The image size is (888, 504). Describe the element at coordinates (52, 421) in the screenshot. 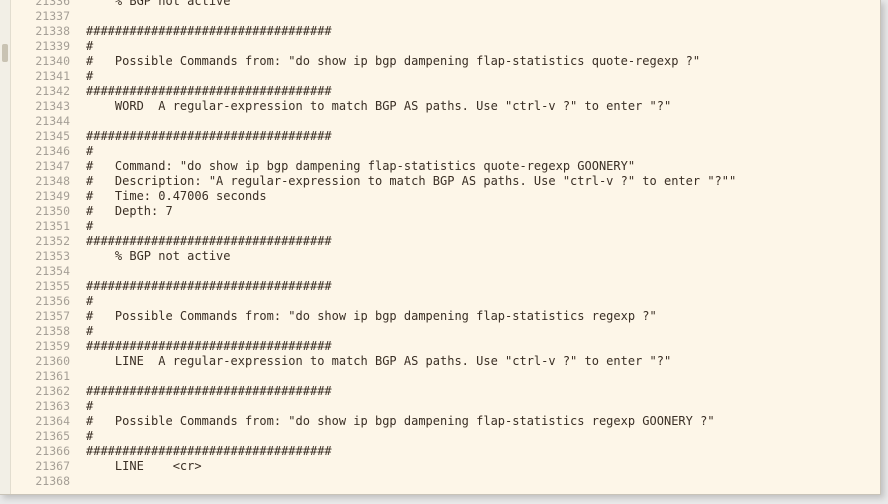

I see `line-number: 21364` at that location.